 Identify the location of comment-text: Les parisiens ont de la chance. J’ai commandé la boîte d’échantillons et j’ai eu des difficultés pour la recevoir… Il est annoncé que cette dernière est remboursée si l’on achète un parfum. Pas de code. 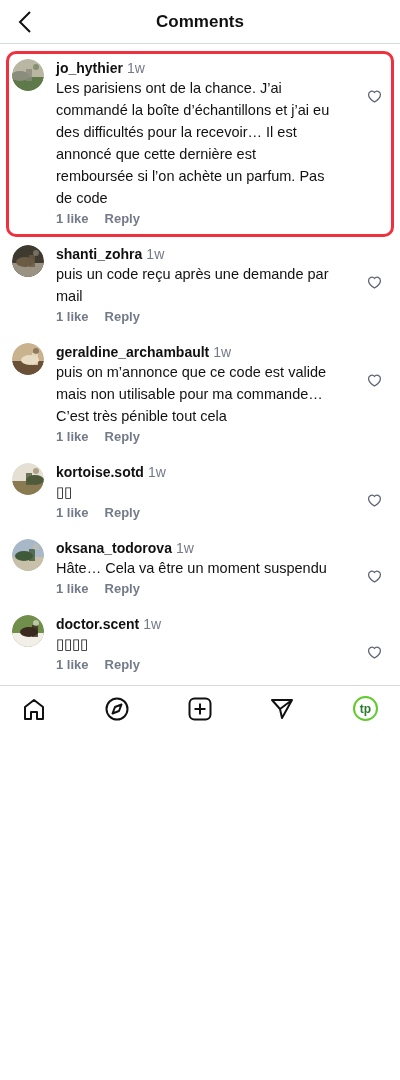
(193, 143).